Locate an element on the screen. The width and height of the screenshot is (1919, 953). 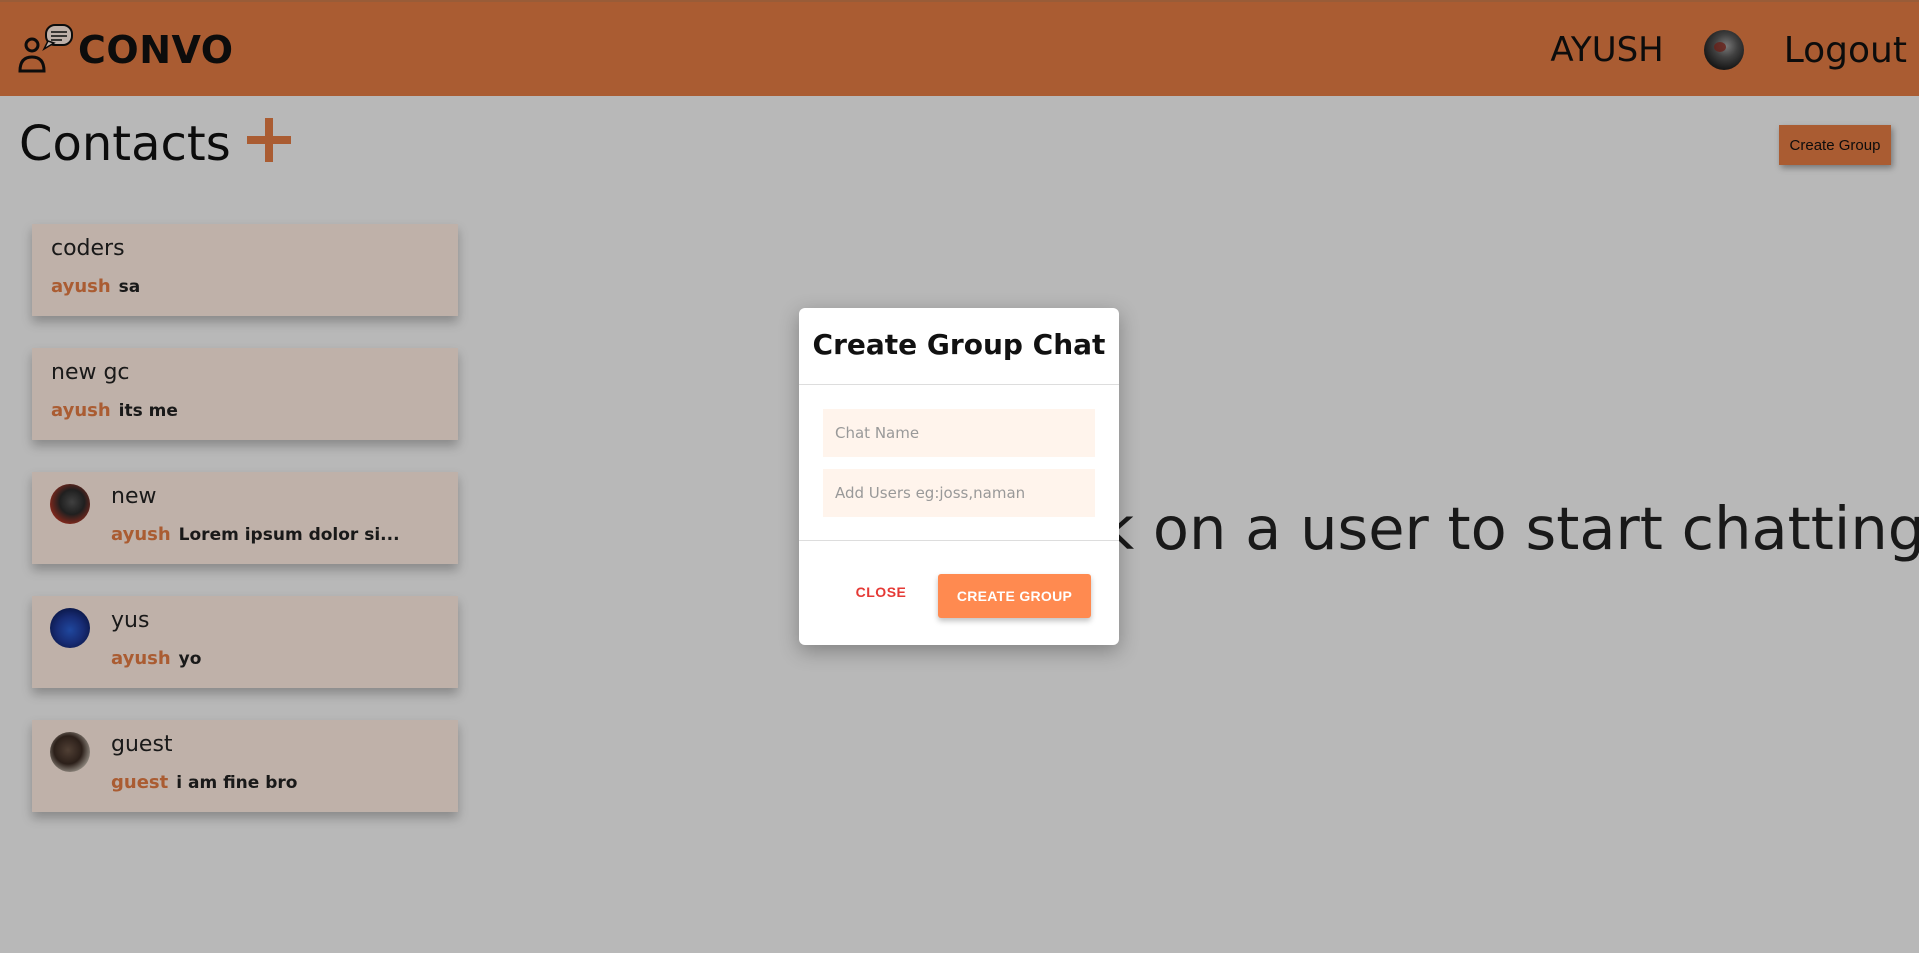
create-group-modal: Create Group Chat CLOSE CREATE GROUP is located at coordinates (959, 476).